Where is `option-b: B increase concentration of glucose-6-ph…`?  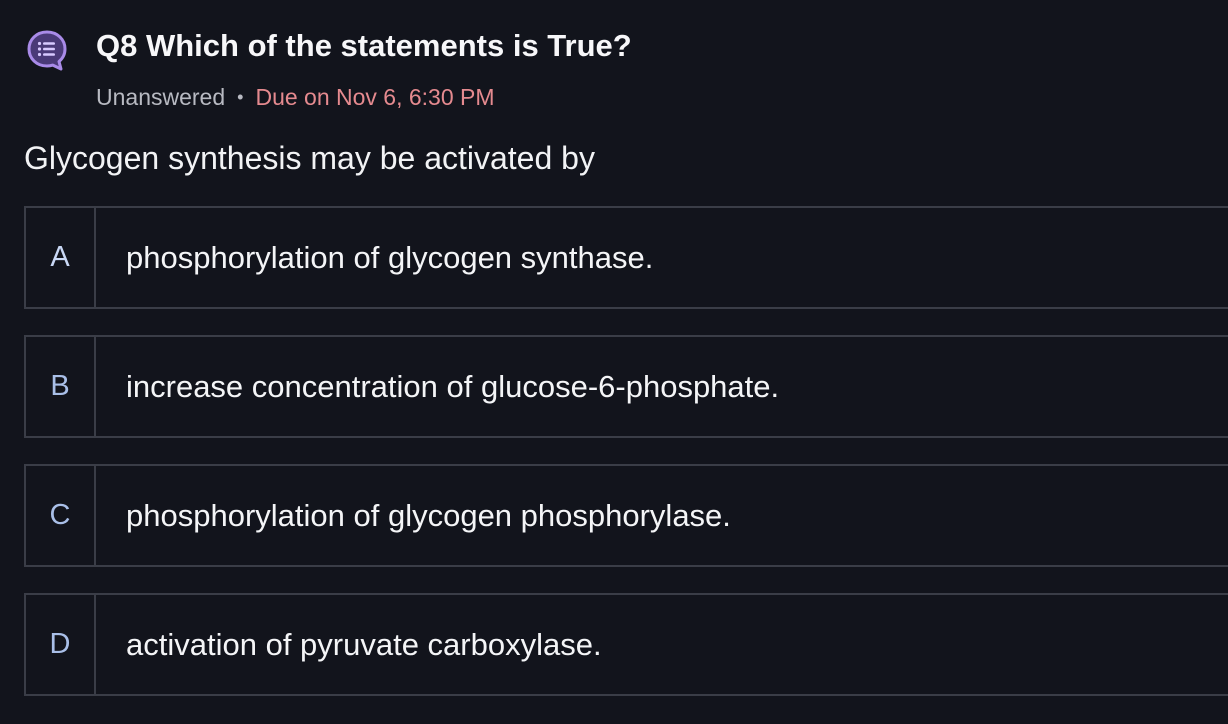 option-b: B increase concentration of glucose-6-ph… is located at coordinates (626, 386).